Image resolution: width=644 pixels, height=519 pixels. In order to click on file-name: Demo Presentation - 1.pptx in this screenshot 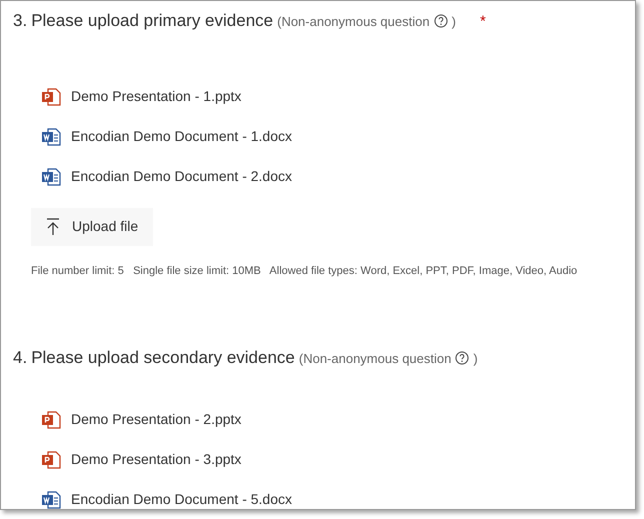, I will do `click(156, 96)`.